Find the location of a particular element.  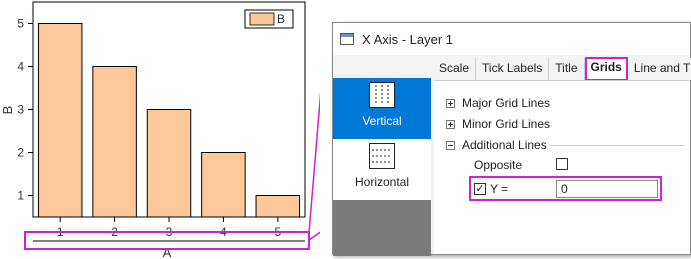

direction-panel: Vertical Horizontal is located at coordinates (382, 167).